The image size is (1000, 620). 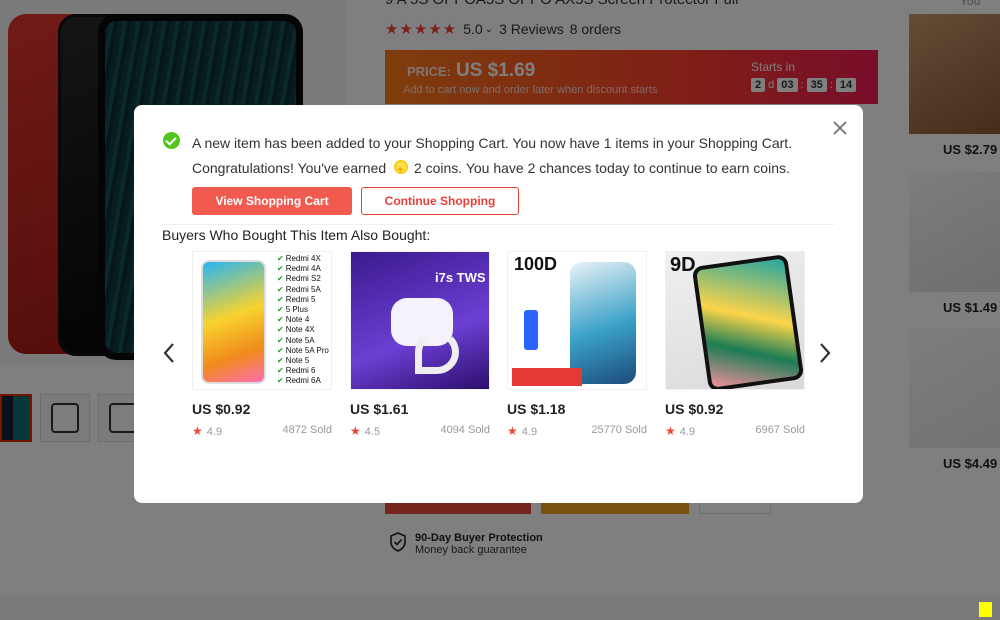 What do you see at coordinates (303, 290) in the screenshot?
I see `model-item: Redmi 5A` at bounding box center [303, 290].